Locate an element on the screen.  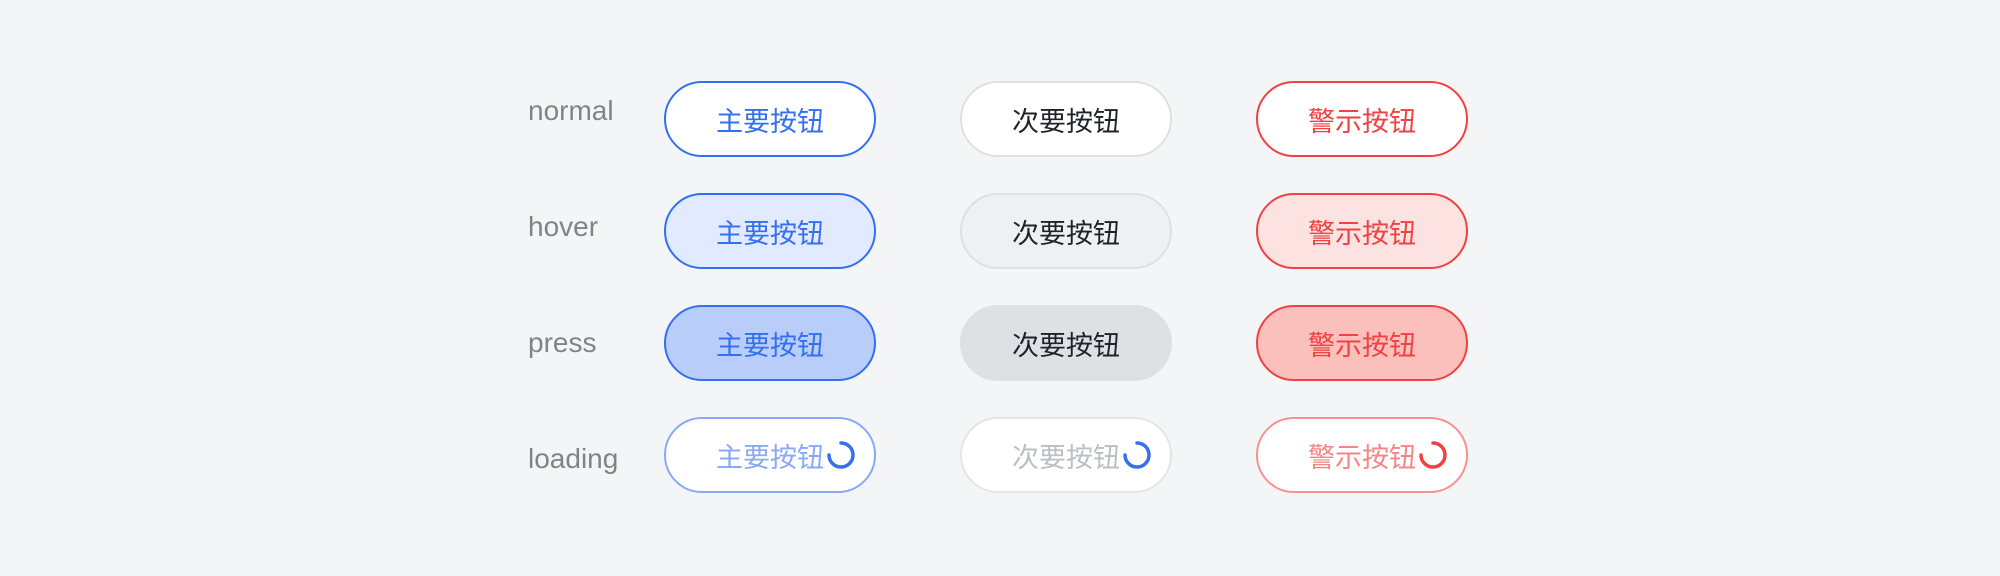
primary-button-hover: 主要按钮 is located at coordinates (770, 231).